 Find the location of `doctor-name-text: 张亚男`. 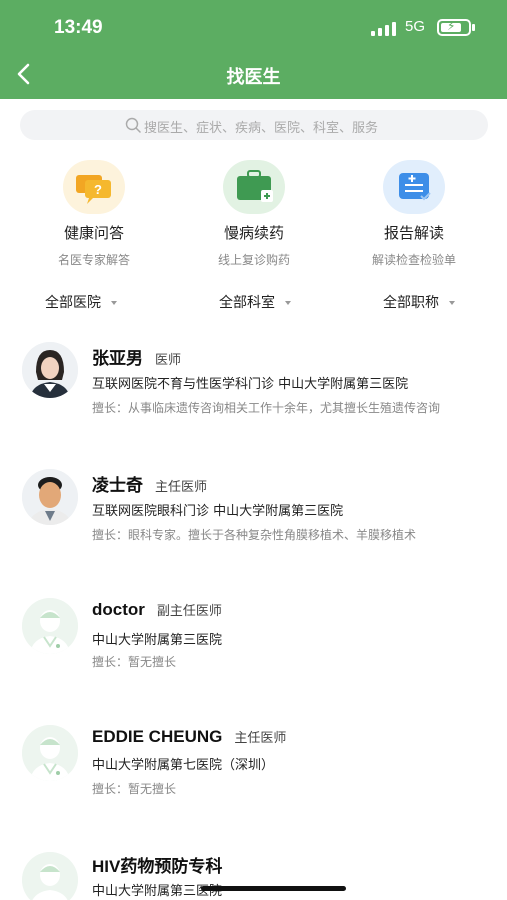

doctor-name-text: 张亚男 is located at coordinates (117, 358).